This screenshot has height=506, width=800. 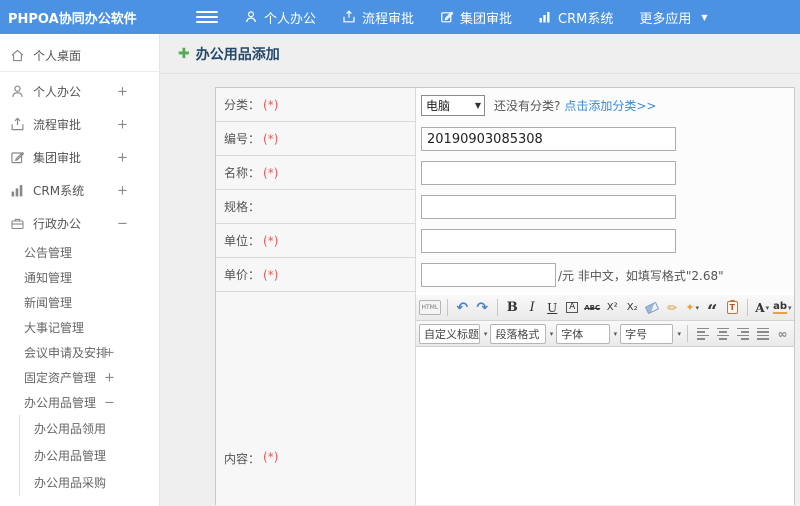 What do you see at coordinates (378, 17) in the screenshot?
I see `topnav-process-approval: 流程审批` at bounding box center [378, 17].